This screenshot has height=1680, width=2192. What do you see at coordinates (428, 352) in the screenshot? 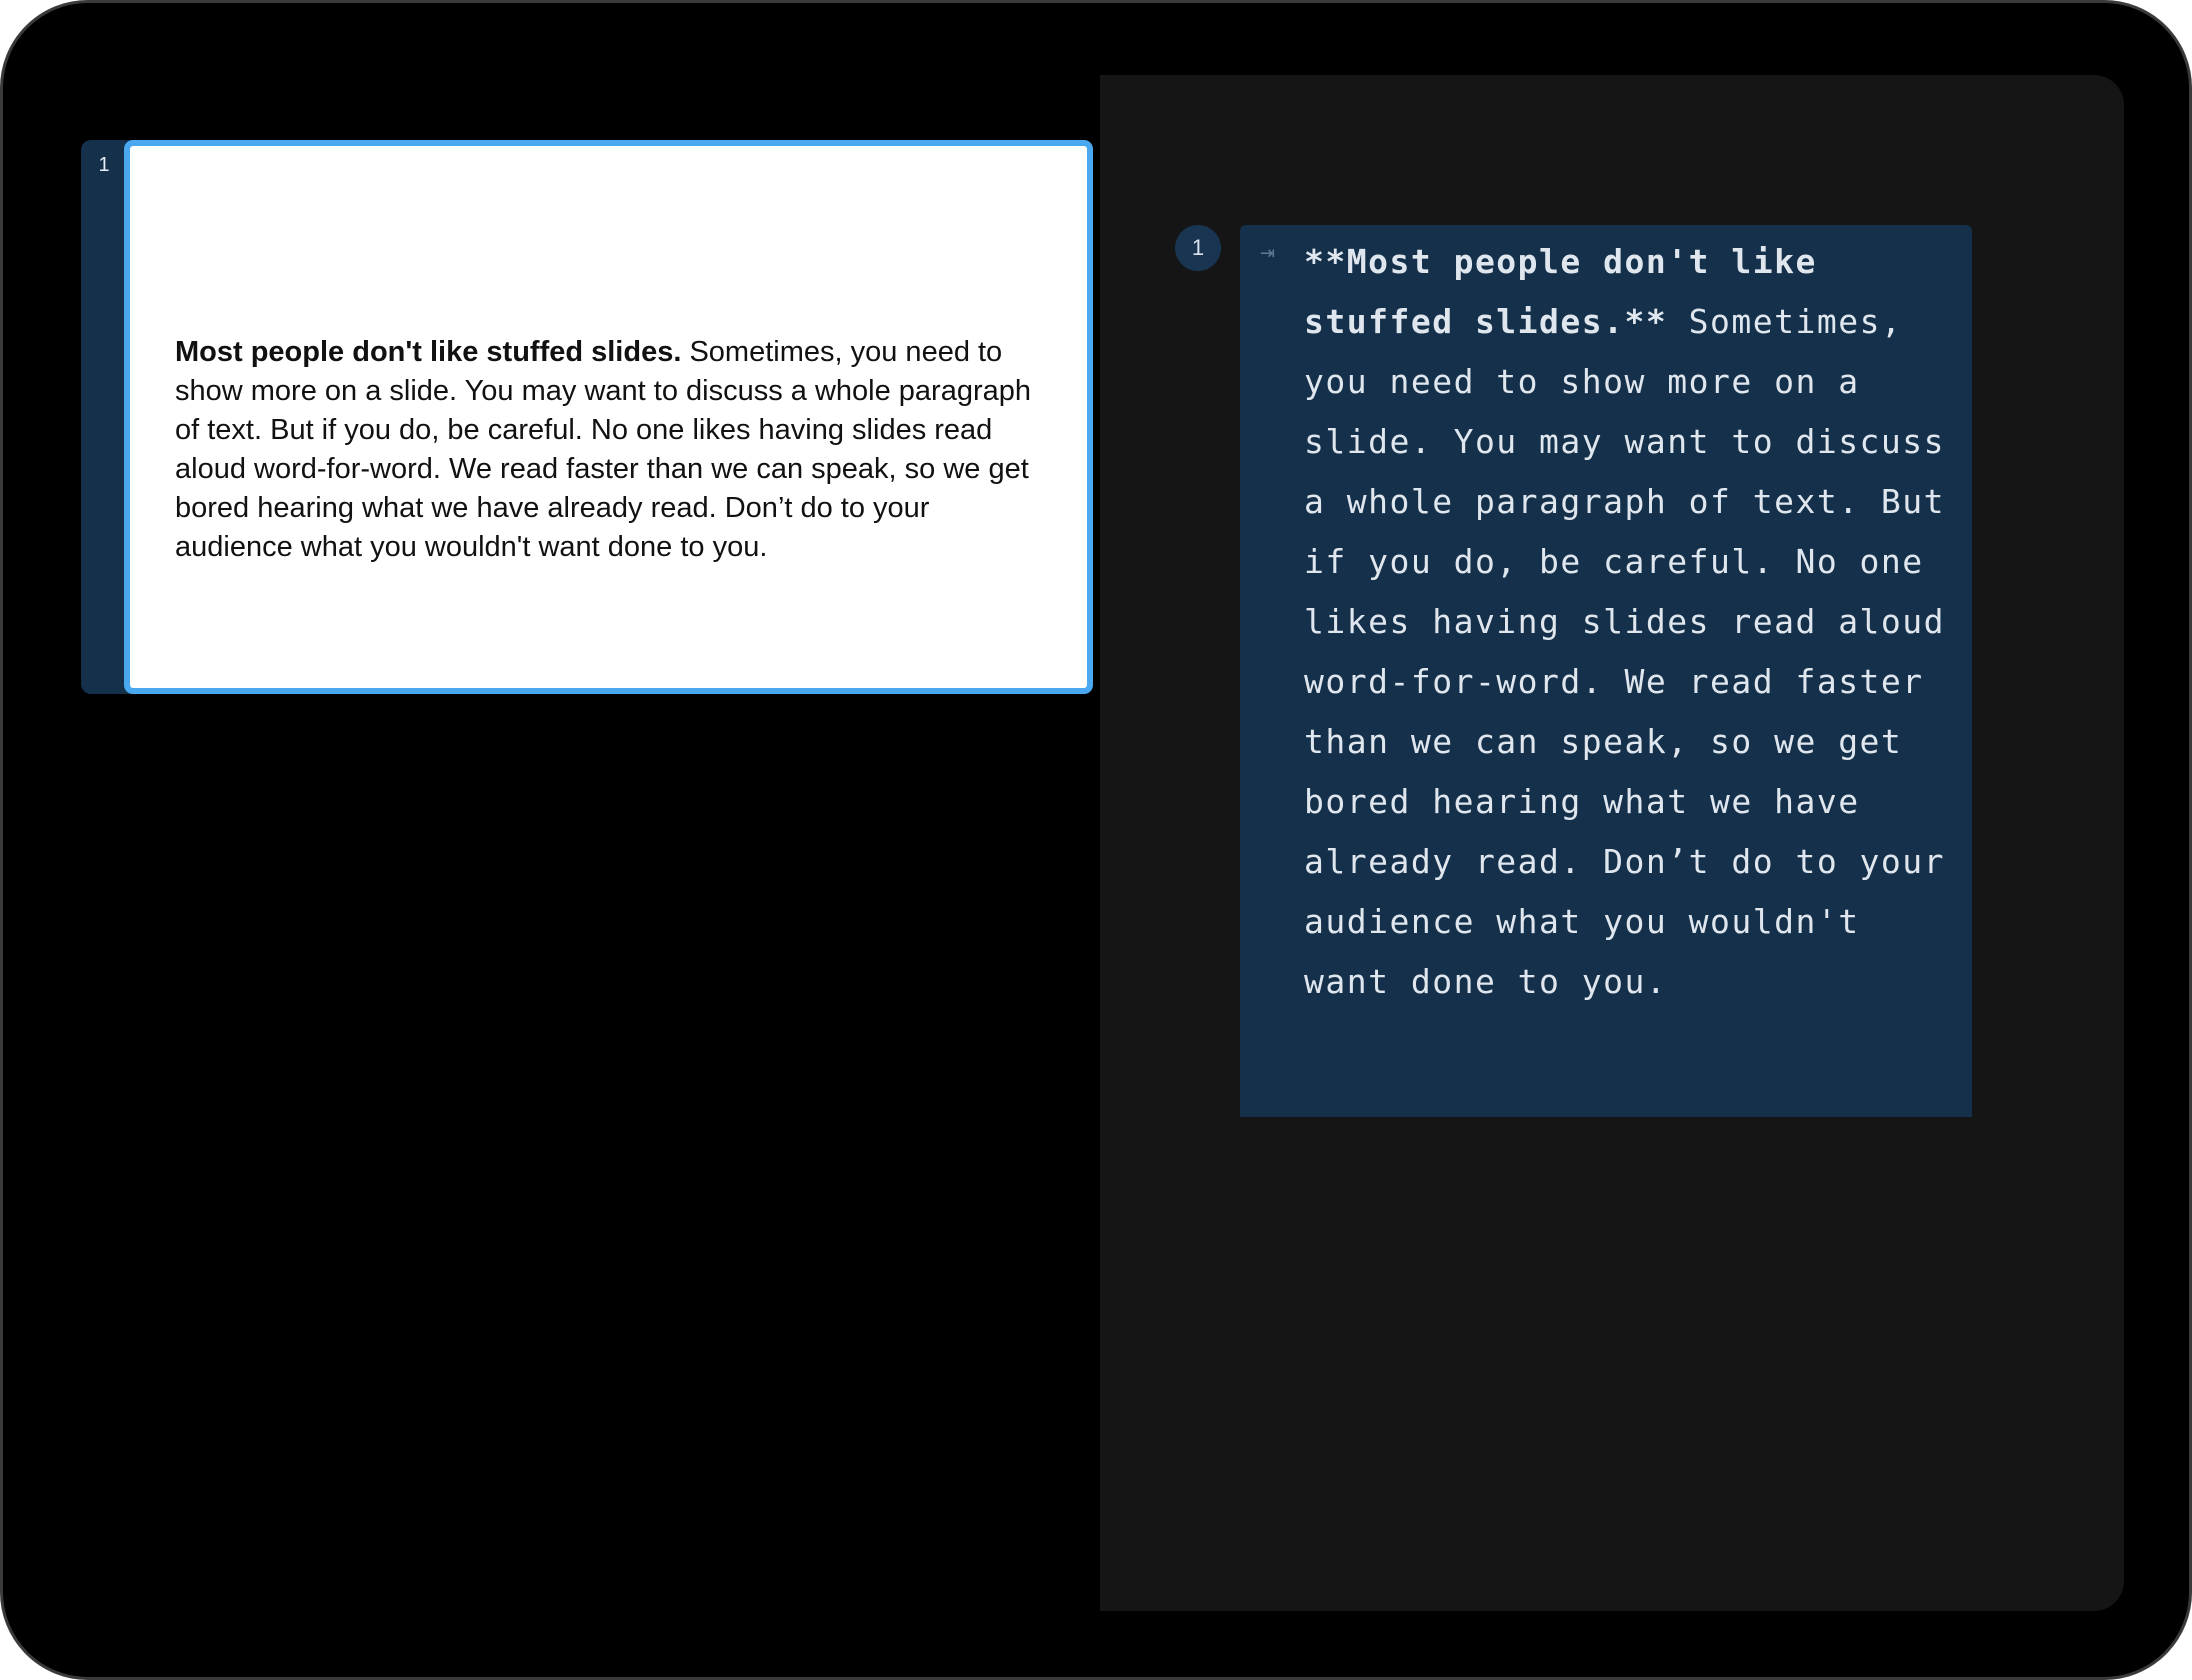
I see `slide-text-bold: Most people don't like stuffed slides.` at bounding box center [428, 352].